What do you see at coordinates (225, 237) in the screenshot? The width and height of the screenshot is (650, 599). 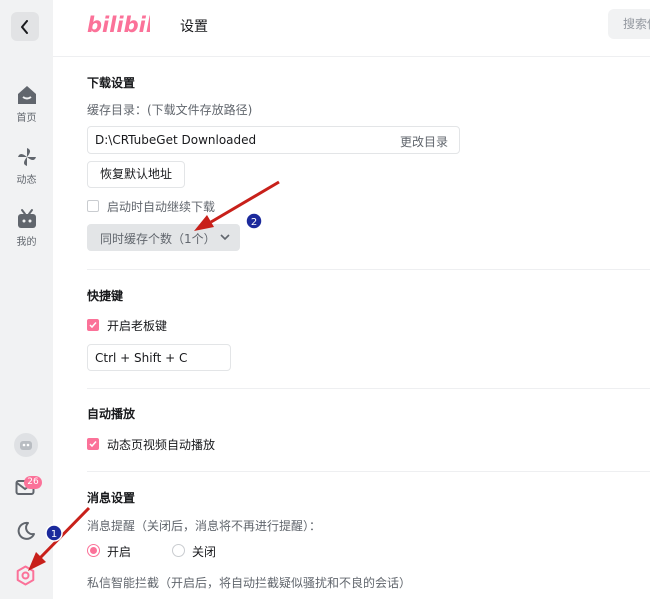 I see `chevron-down-icon` at bounding box center [225, 237].